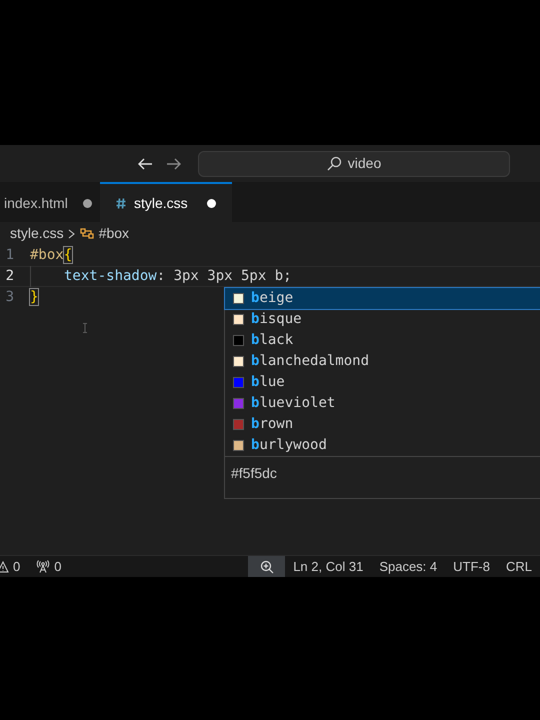 The width and height of the screenshot is (540, 720). I want to click on editor-tab: style.css, so click(166, 202).